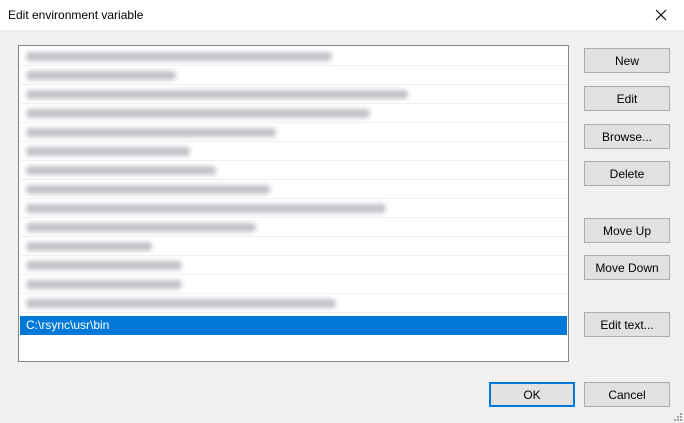 The image size is (684, 423). What do you see at coordinates (68, 325) in the screenshot?
I see `list-item-label: C:\rsync\usr\bin` at bounding box center [68, 325].